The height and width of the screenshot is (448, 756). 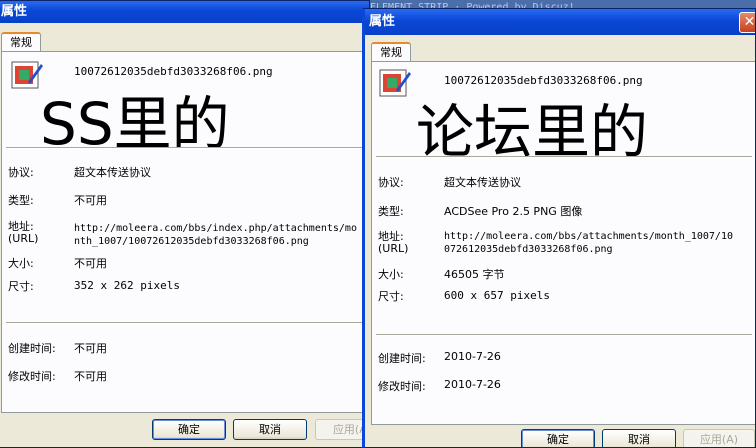 I want to click on left-modified-value: 不可用, so click(x=90, y=376).